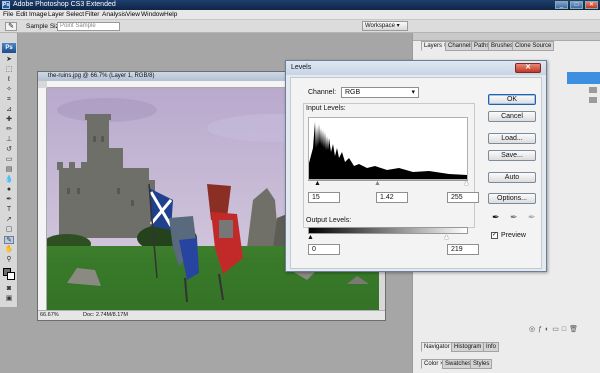 The width and height of the screenshot is (600, 373). What do you see at coordinates (576, 5) in the screenshot?
I see `maximize-button: □` at bounding box center [576, 5].